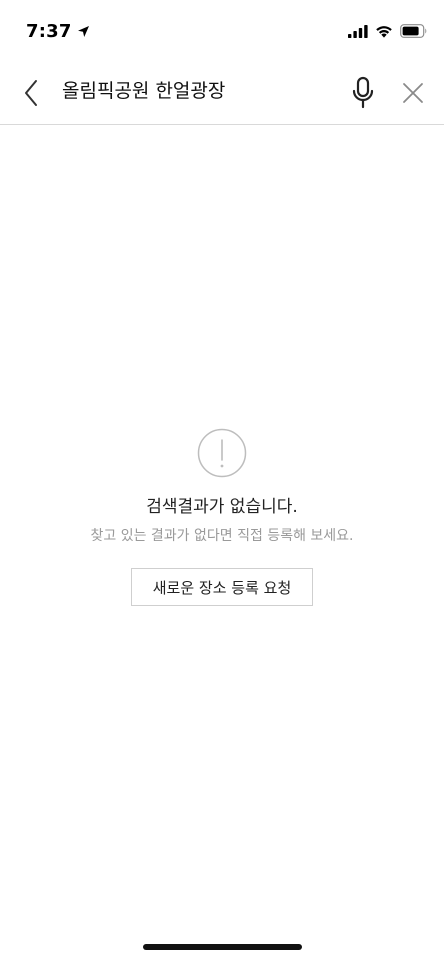 The height and width of the screenshot is (961, 444). I want to click on close-icon, so click(413, 93).